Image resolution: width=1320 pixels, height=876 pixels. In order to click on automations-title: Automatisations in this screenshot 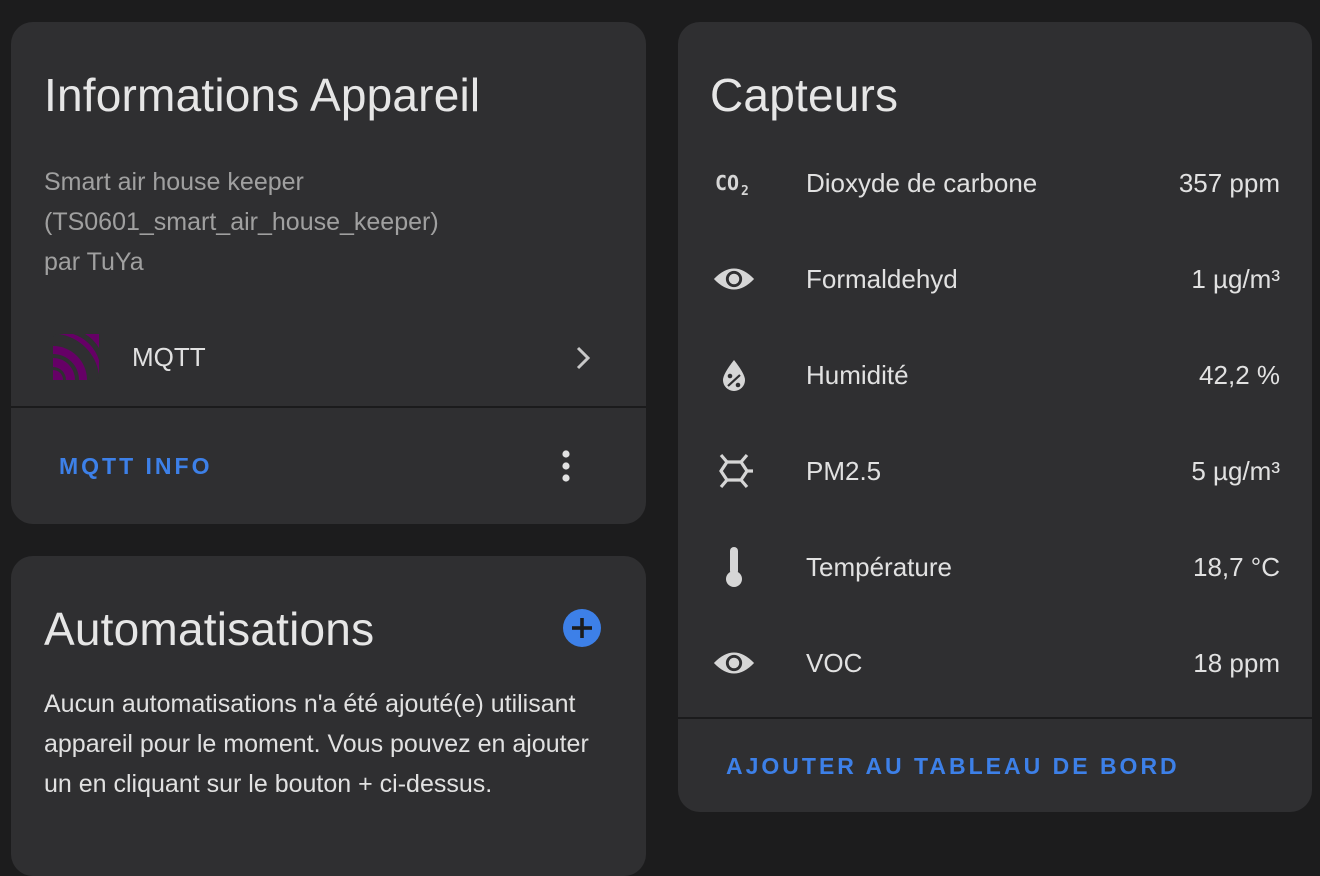, I will do `click(209, 629)`.